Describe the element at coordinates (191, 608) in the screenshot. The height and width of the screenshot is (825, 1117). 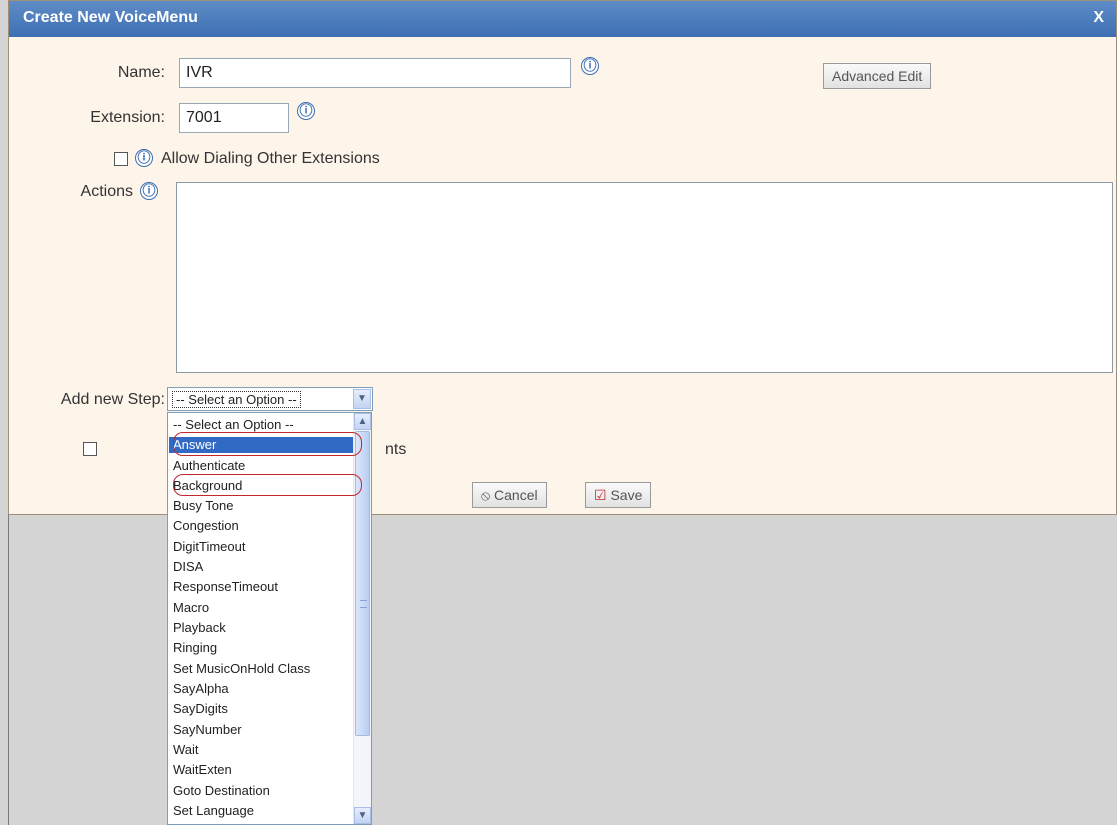
I see `dropdown-option: Macro` at that location.